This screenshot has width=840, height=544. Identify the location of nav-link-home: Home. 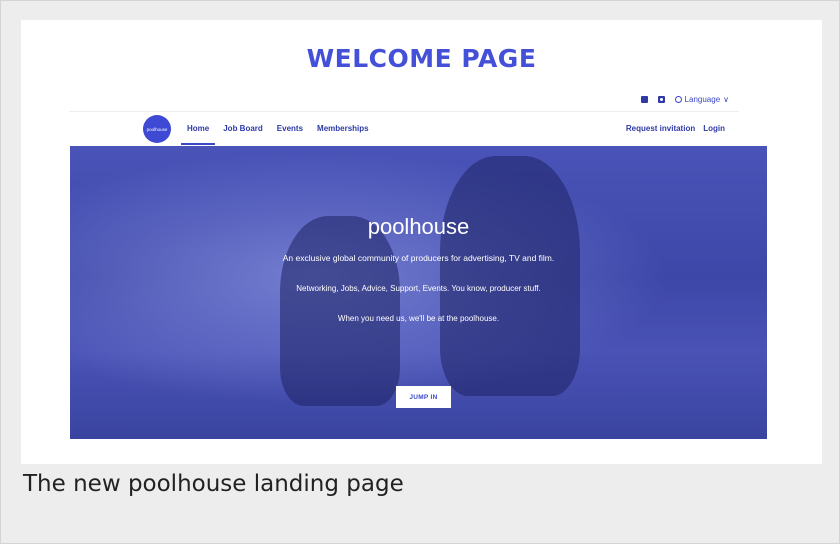
(198, 134).